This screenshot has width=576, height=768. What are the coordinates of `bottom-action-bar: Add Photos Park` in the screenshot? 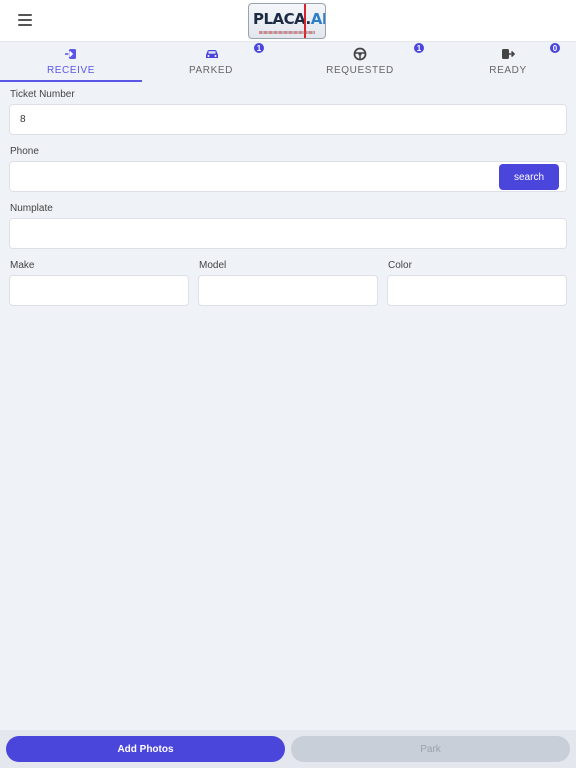 It's located at (288, 749).